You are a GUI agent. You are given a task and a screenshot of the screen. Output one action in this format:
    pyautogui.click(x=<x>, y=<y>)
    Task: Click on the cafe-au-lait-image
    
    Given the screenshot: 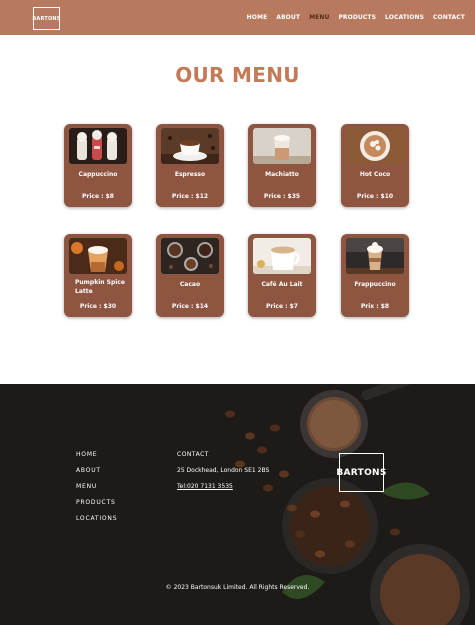 What is the action you would take?
    pyautogui.click(x=282, y=256)
    